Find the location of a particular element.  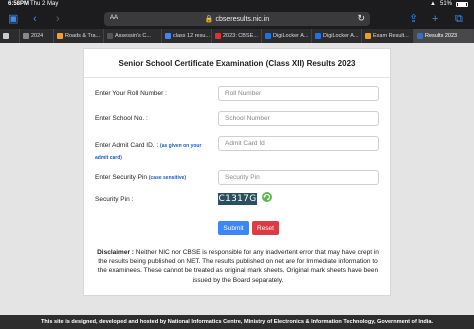

reset-button: Reset is located at coordinates (265, 228).